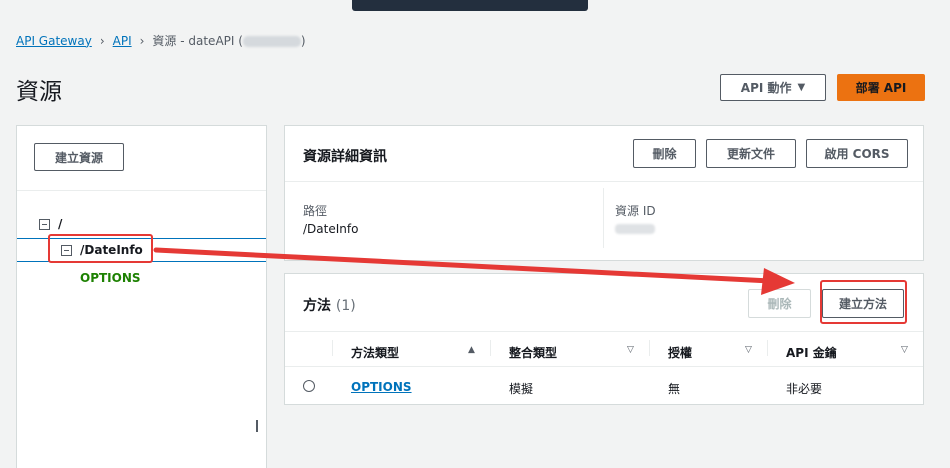 Image resolution: width=950 pixels, height=468 pixels. Describe the element at coordinates (604, 366) in the screenshot. I see `table-header-divider` at that location.